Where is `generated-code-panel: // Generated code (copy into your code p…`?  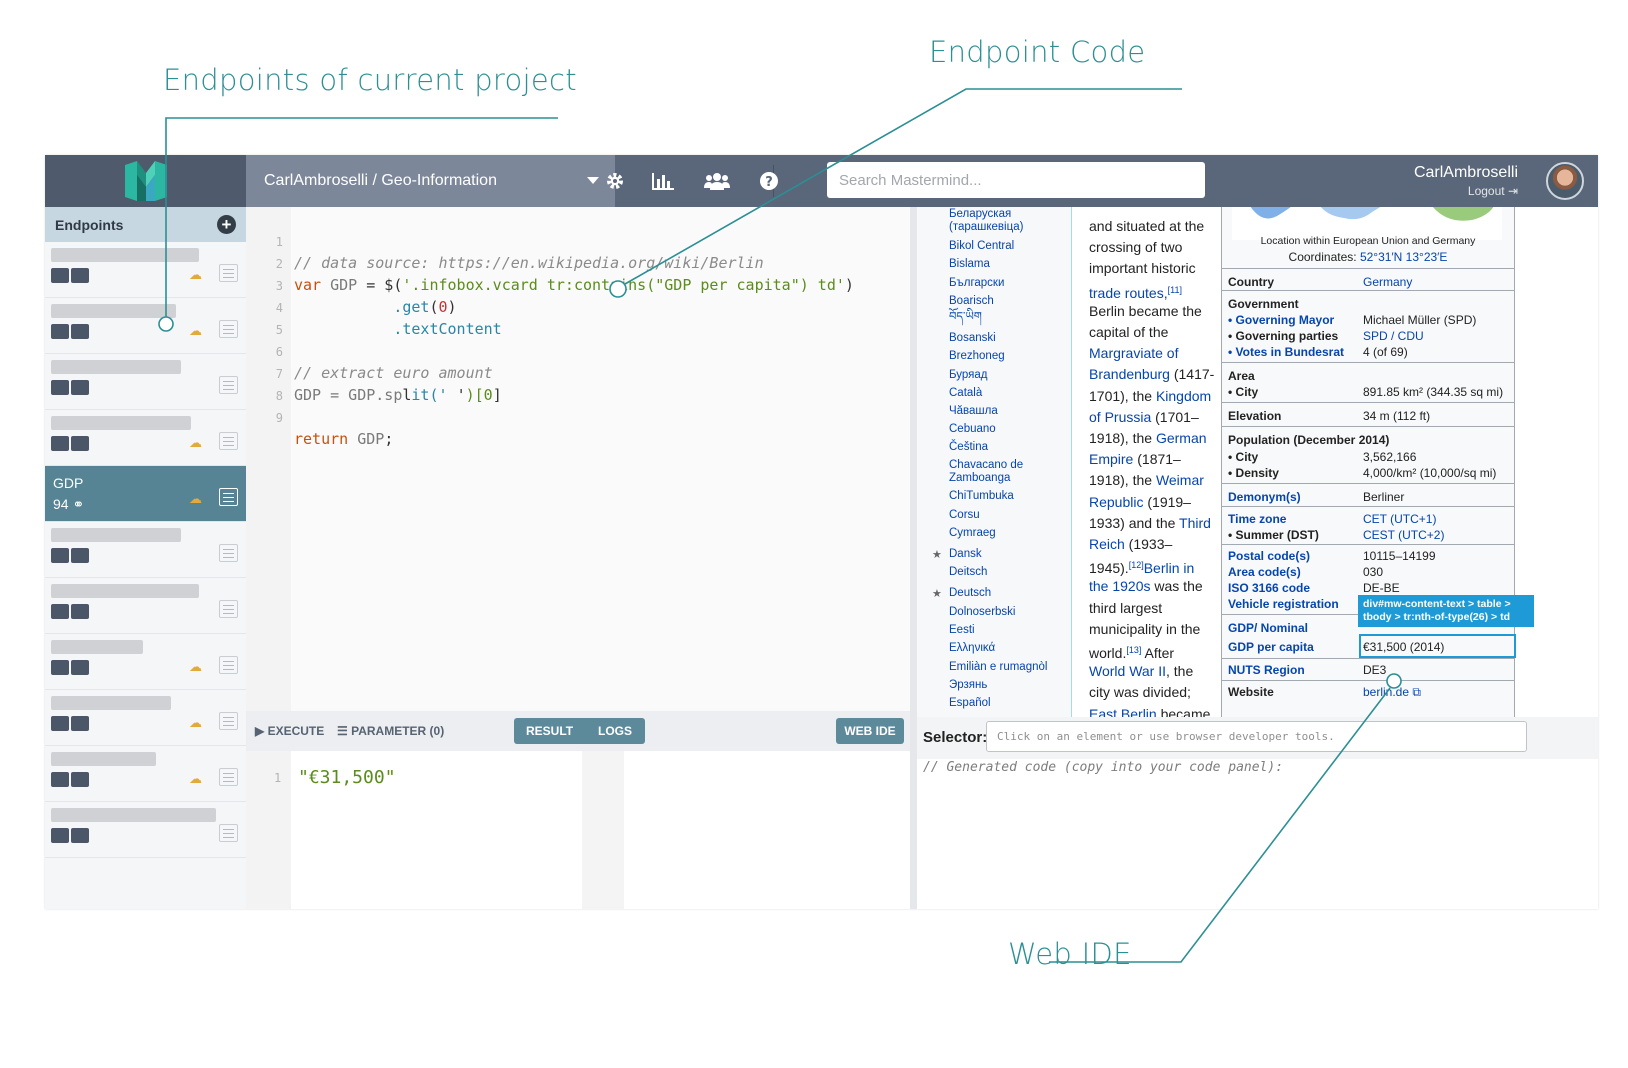 generated-code-panel: // Generated code (copy into your code p… is located at coordinates (1257, 834).